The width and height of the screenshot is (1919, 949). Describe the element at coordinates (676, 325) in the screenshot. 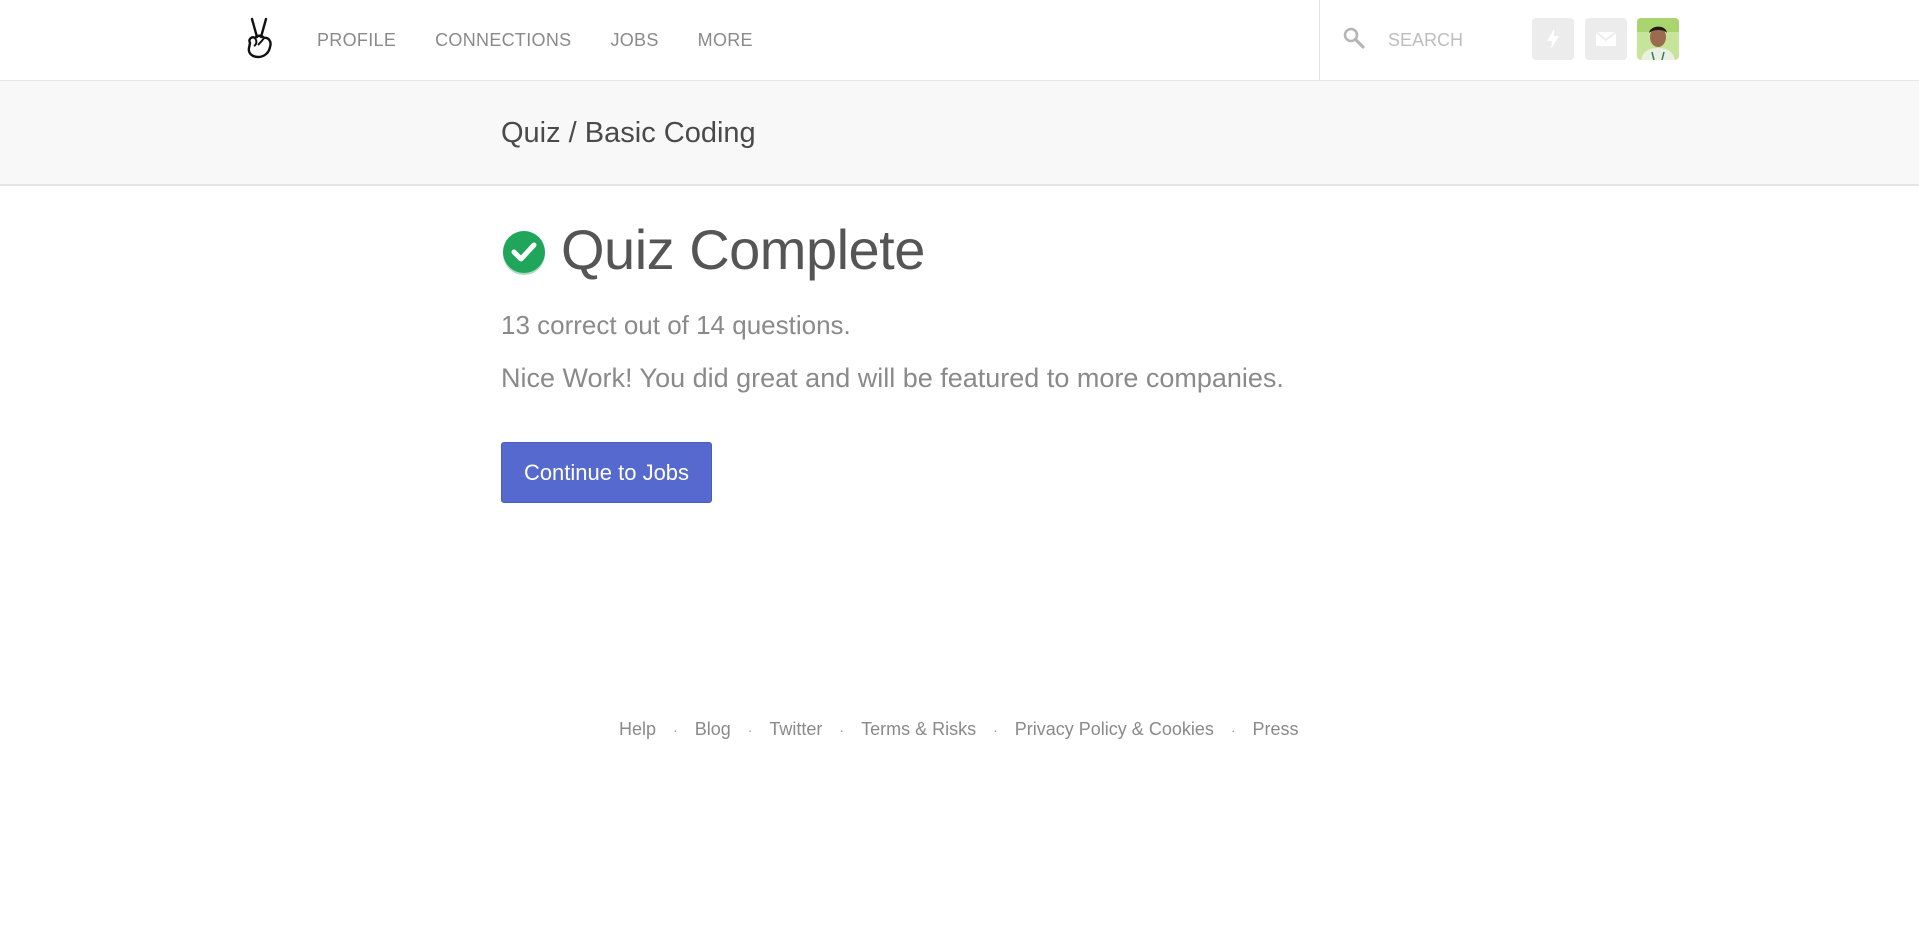

I see `quiz-score-text: 13 correct out of 14 questions.` at that location.